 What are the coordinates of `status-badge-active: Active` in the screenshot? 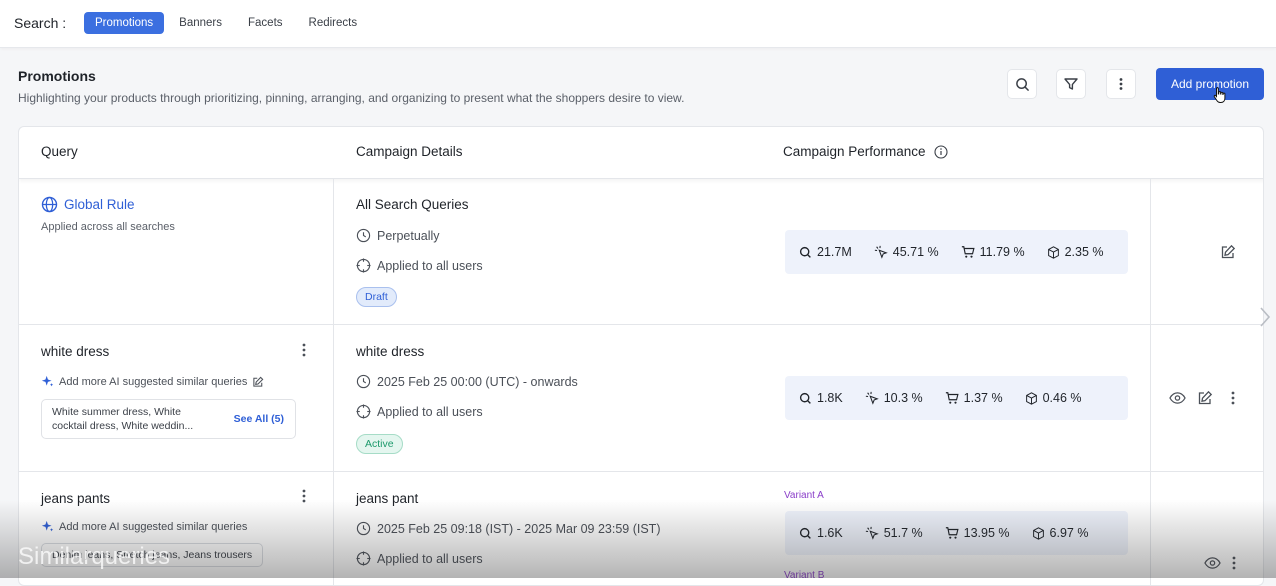 It's located at (379, 444).